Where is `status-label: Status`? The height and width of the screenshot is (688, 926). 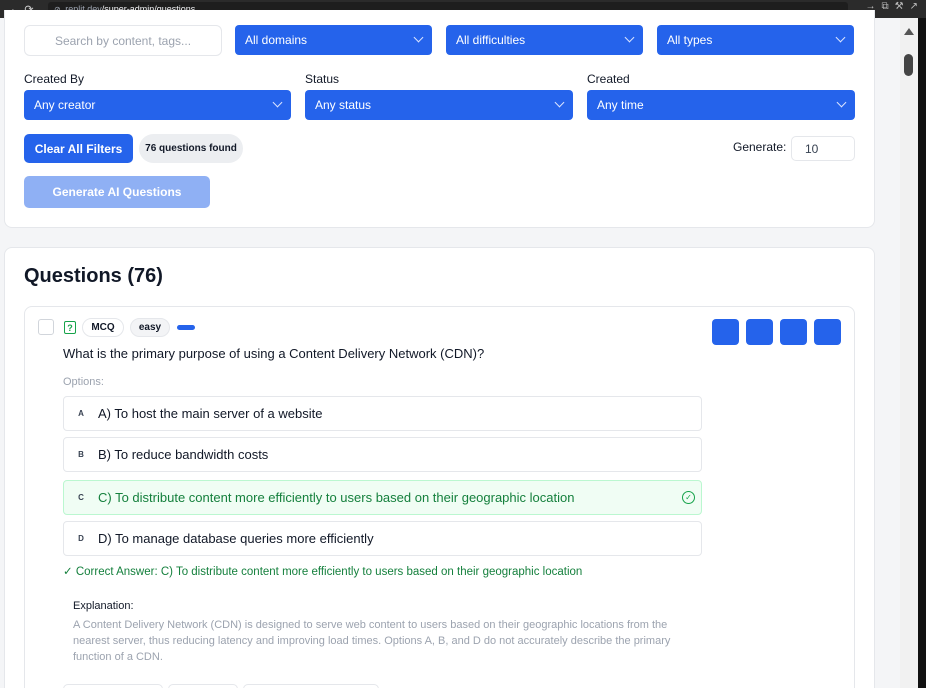 status-label: Status is located at coordinates (322, 79).